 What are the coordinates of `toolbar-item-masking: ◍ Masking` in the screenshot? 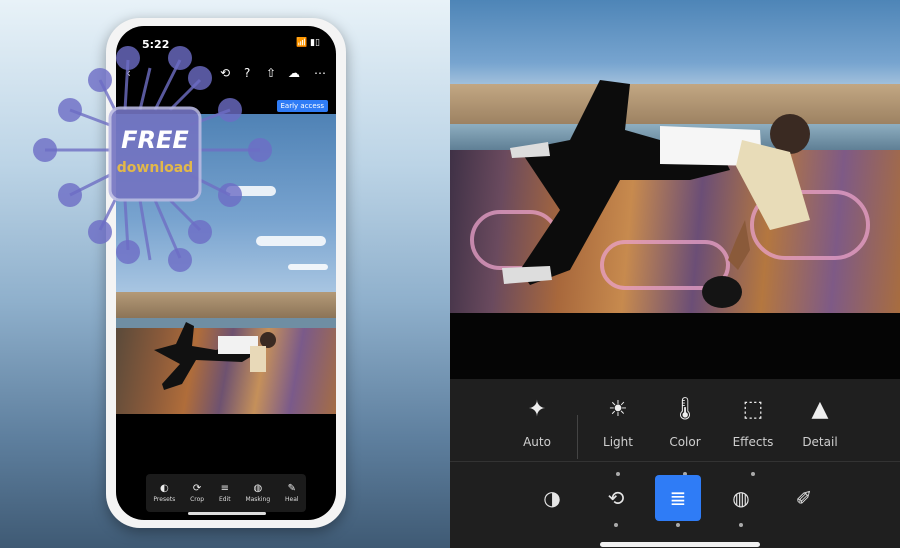 It's located at (257, 493).